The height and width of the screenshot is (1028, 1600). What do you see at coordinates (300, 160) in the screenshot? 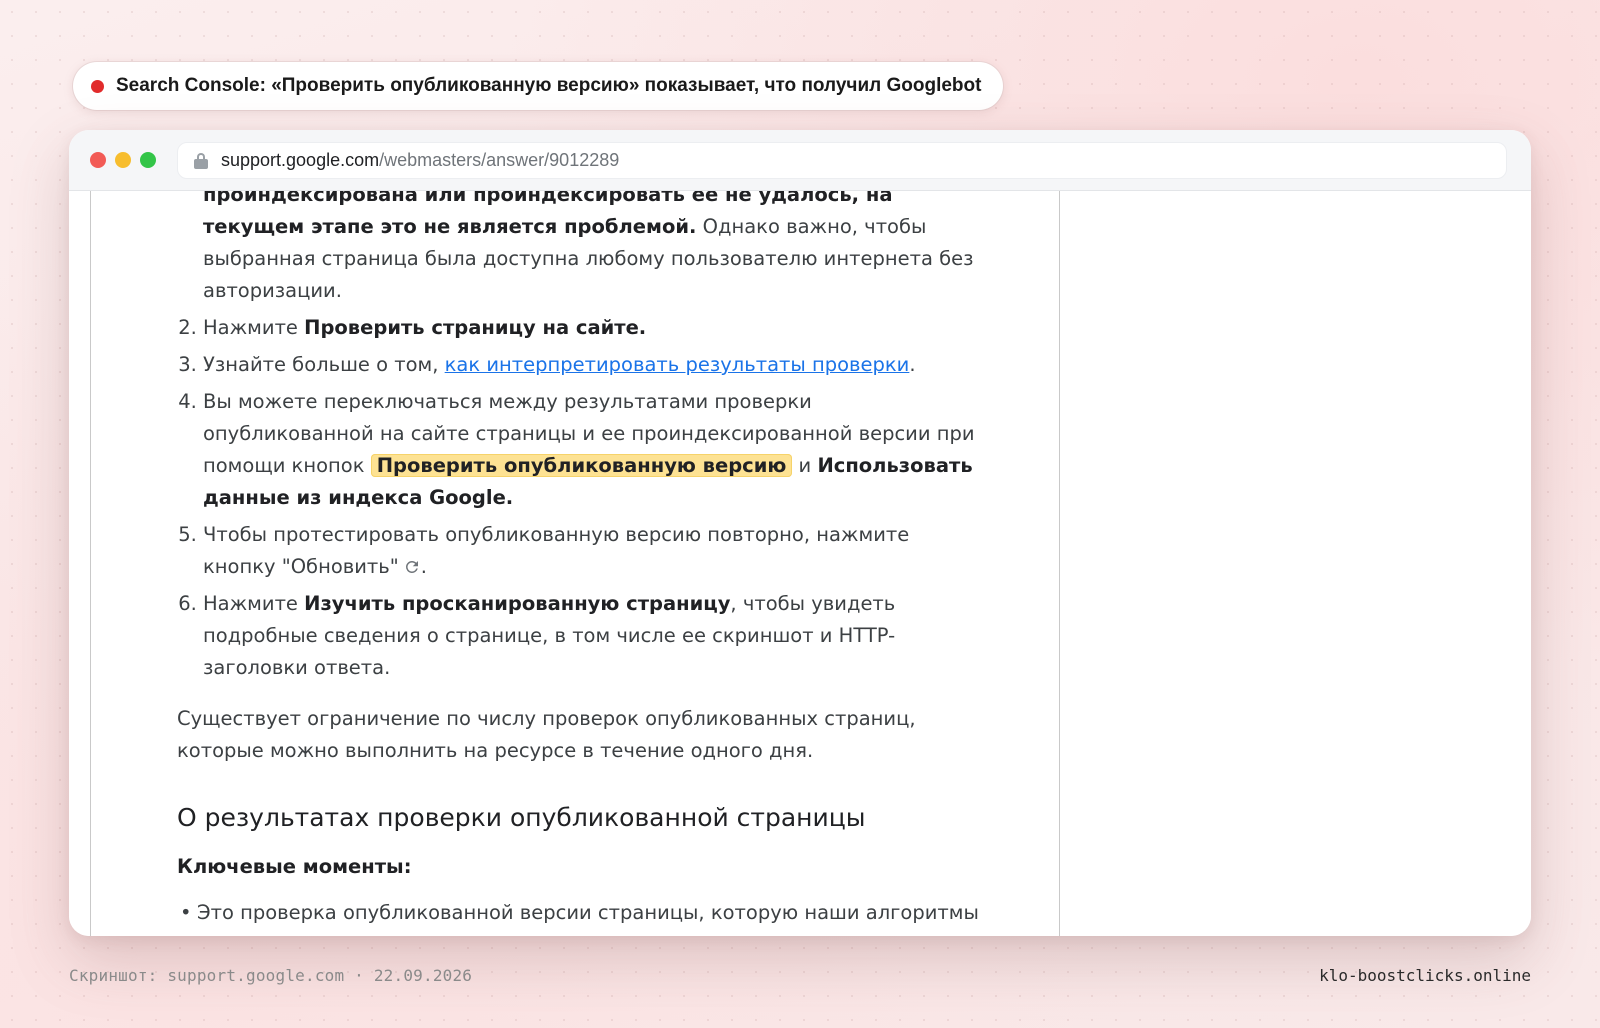
I see `url-host: support.google.com` at bounding box center [300, 160].